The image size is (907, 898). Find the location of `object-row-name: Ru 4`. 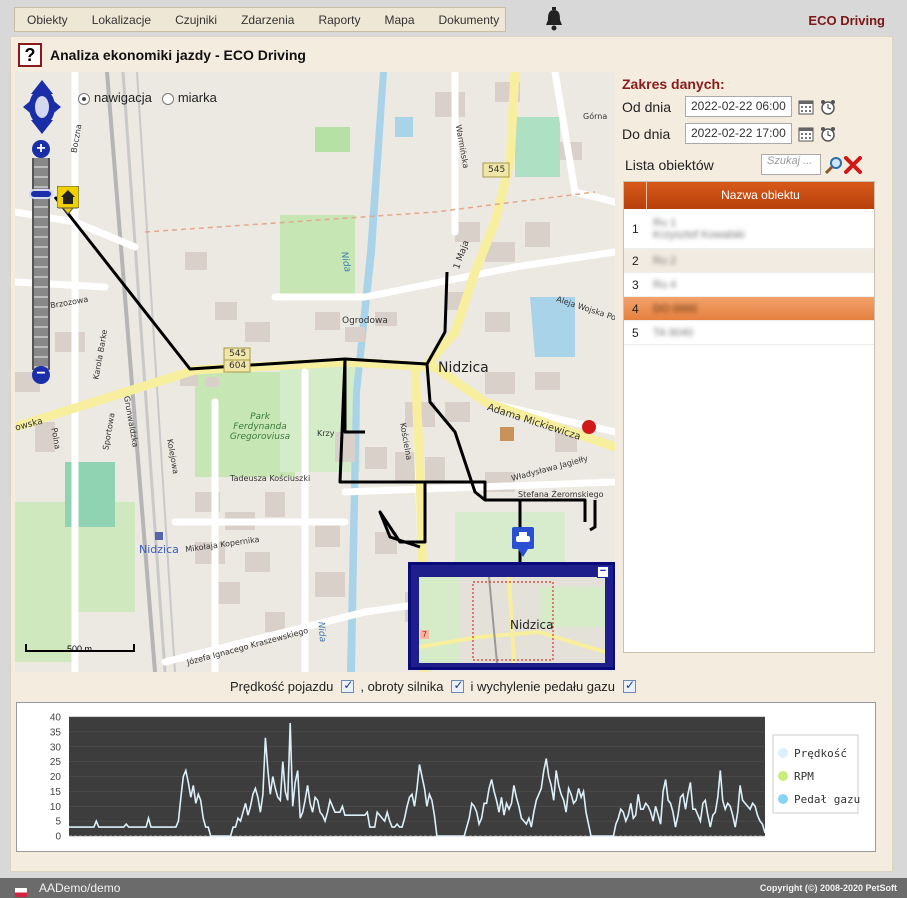

object-row-name: Ru 4 is located at coordinates (665, 284).